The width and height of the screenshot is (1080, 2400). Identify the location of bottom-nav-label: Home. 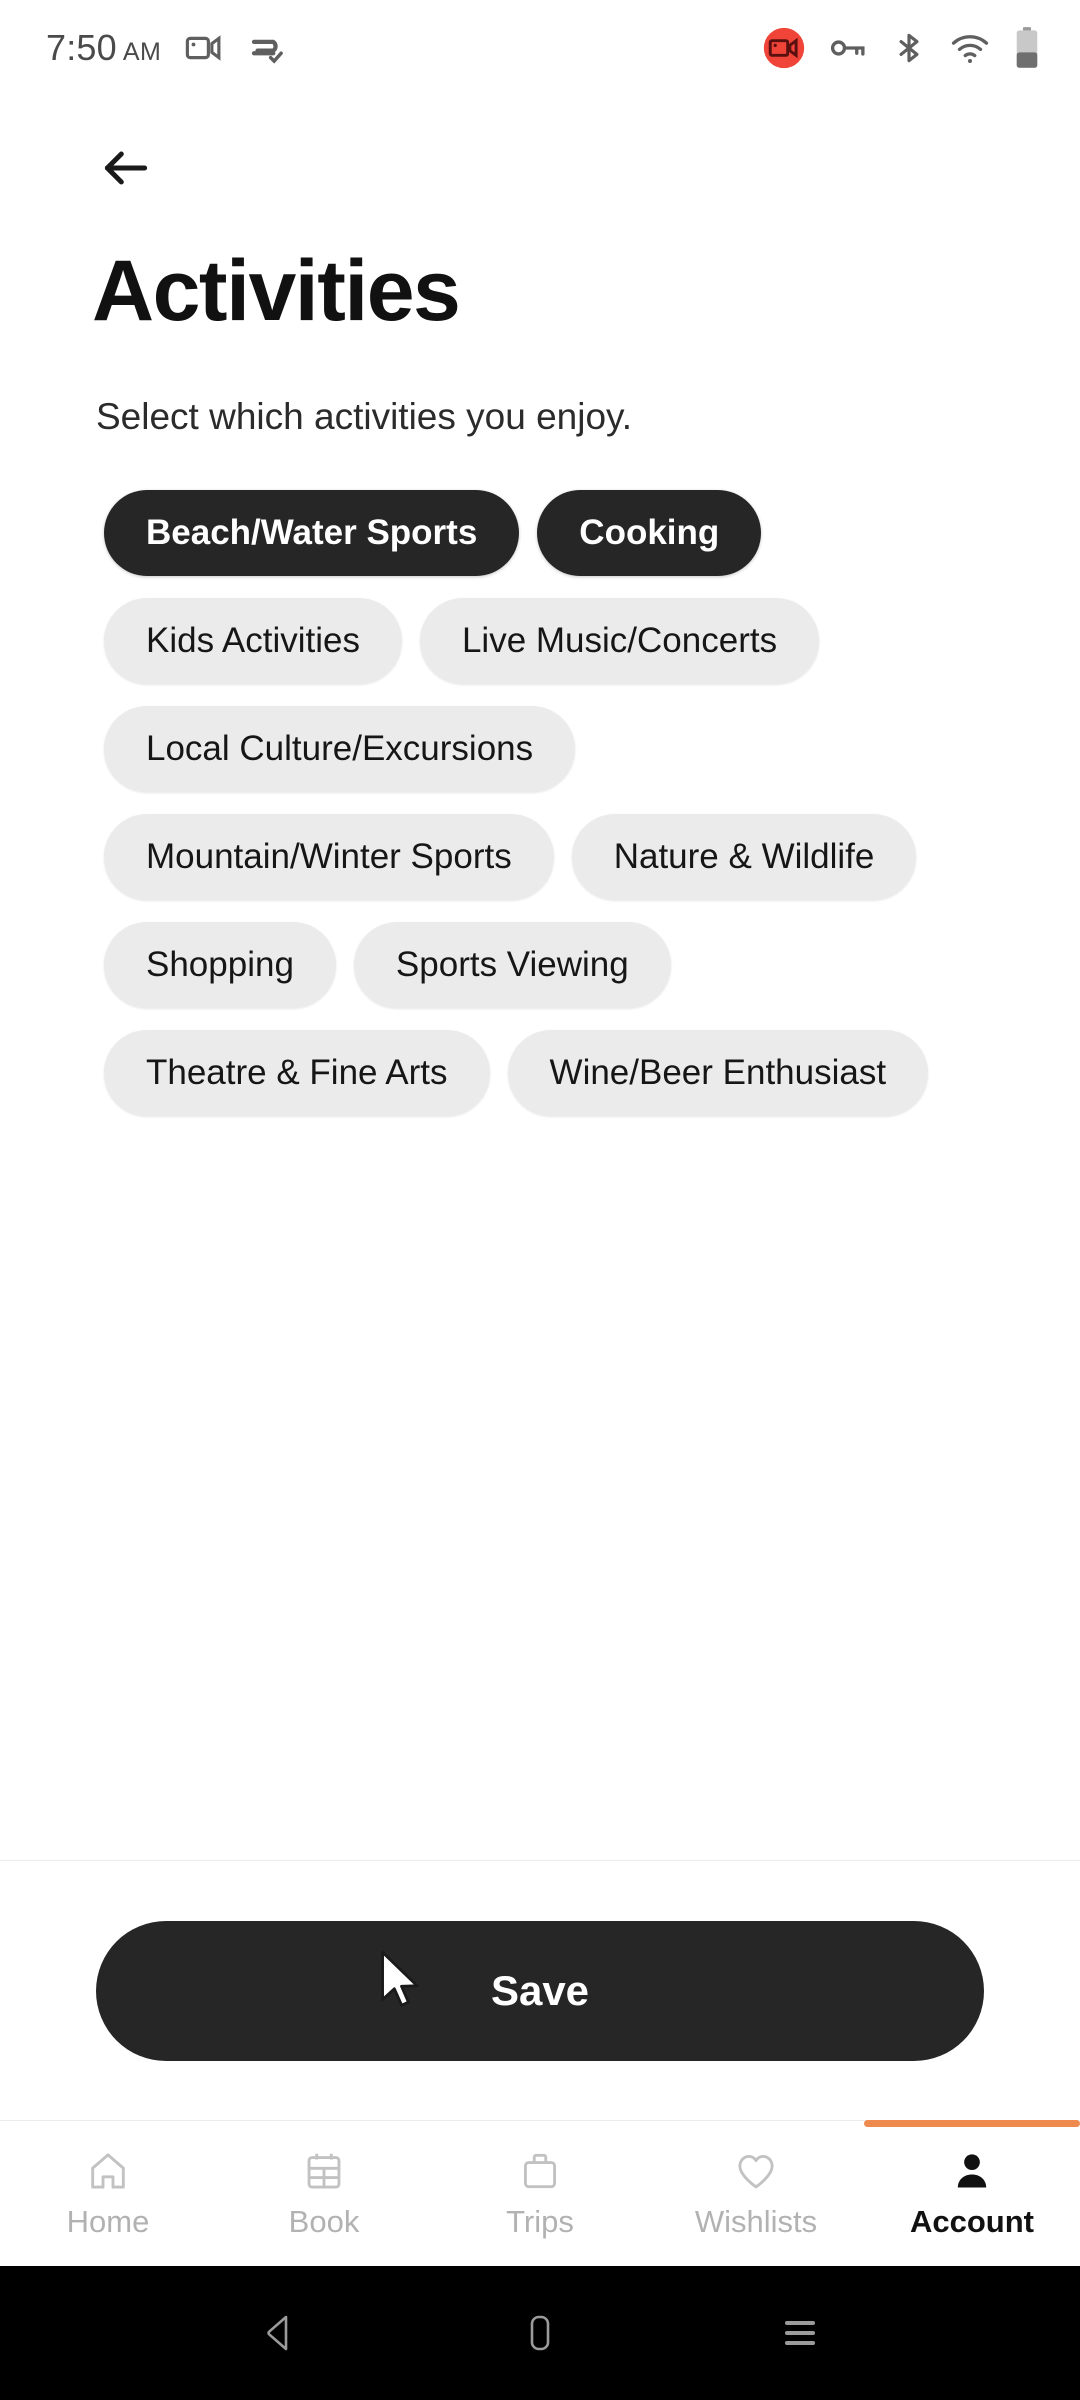
(108, 2221).